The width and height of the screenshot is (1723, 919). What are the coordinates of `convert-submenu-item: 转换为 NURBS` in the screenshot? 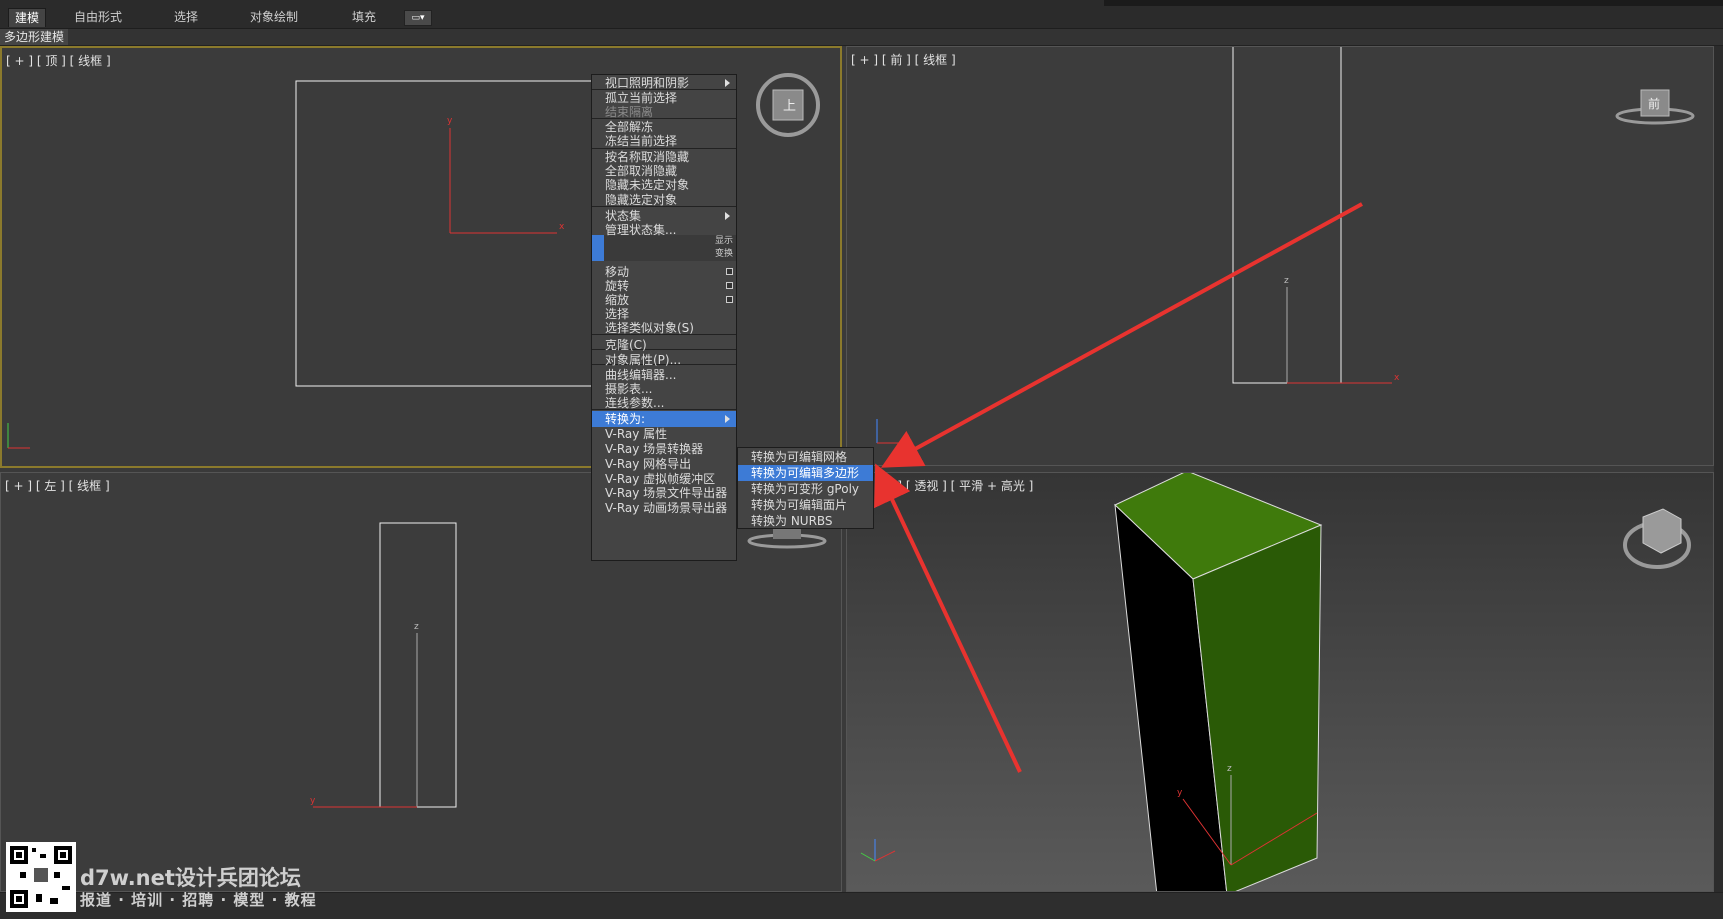 It's located at (805, 521).